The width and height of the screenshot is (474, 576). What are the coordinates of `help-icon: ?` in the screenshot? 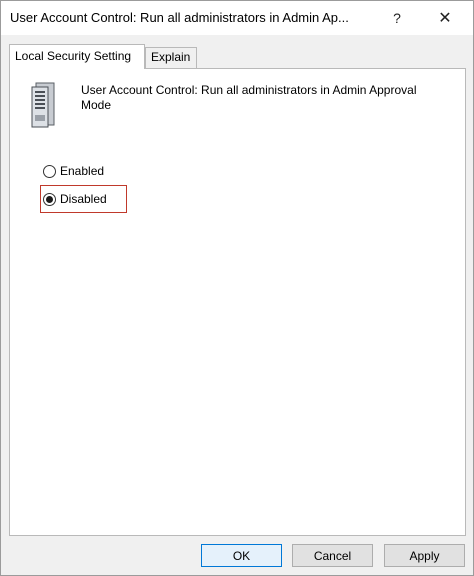 It's located at (397, 18).